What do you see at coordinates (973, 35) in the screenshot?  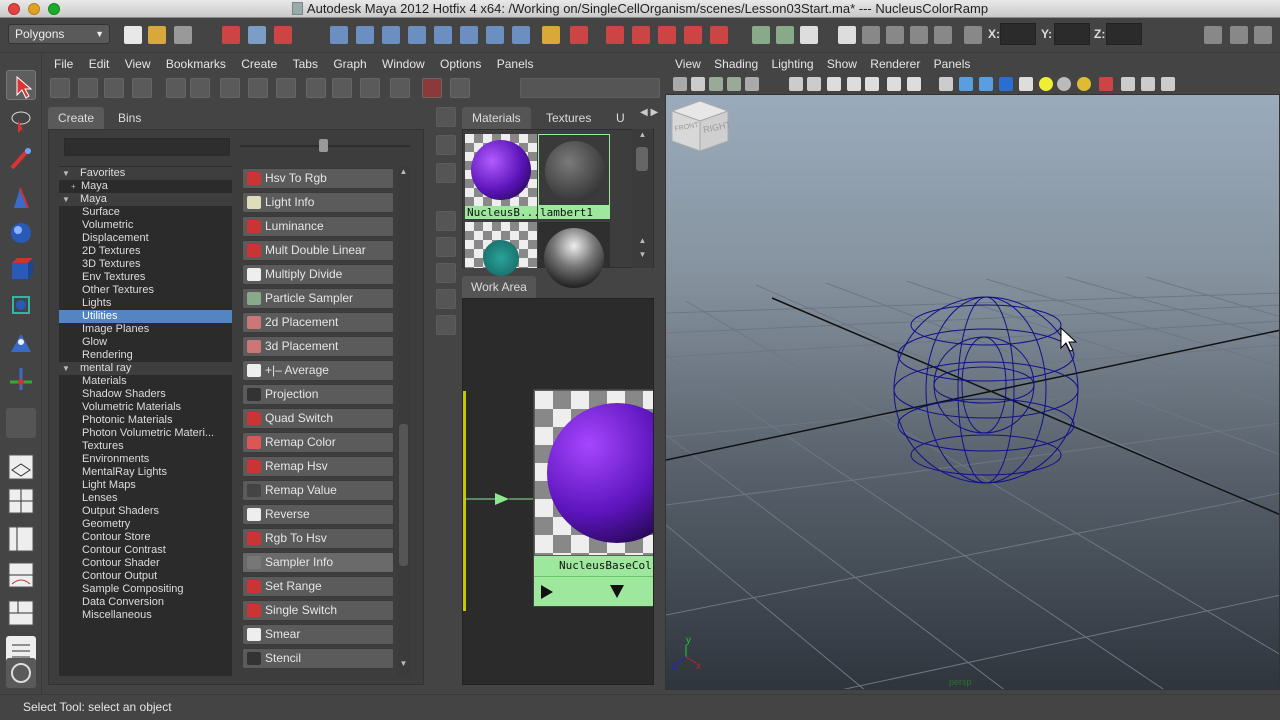 I see `transform-mode-icon` at bounding box center [973, 35].